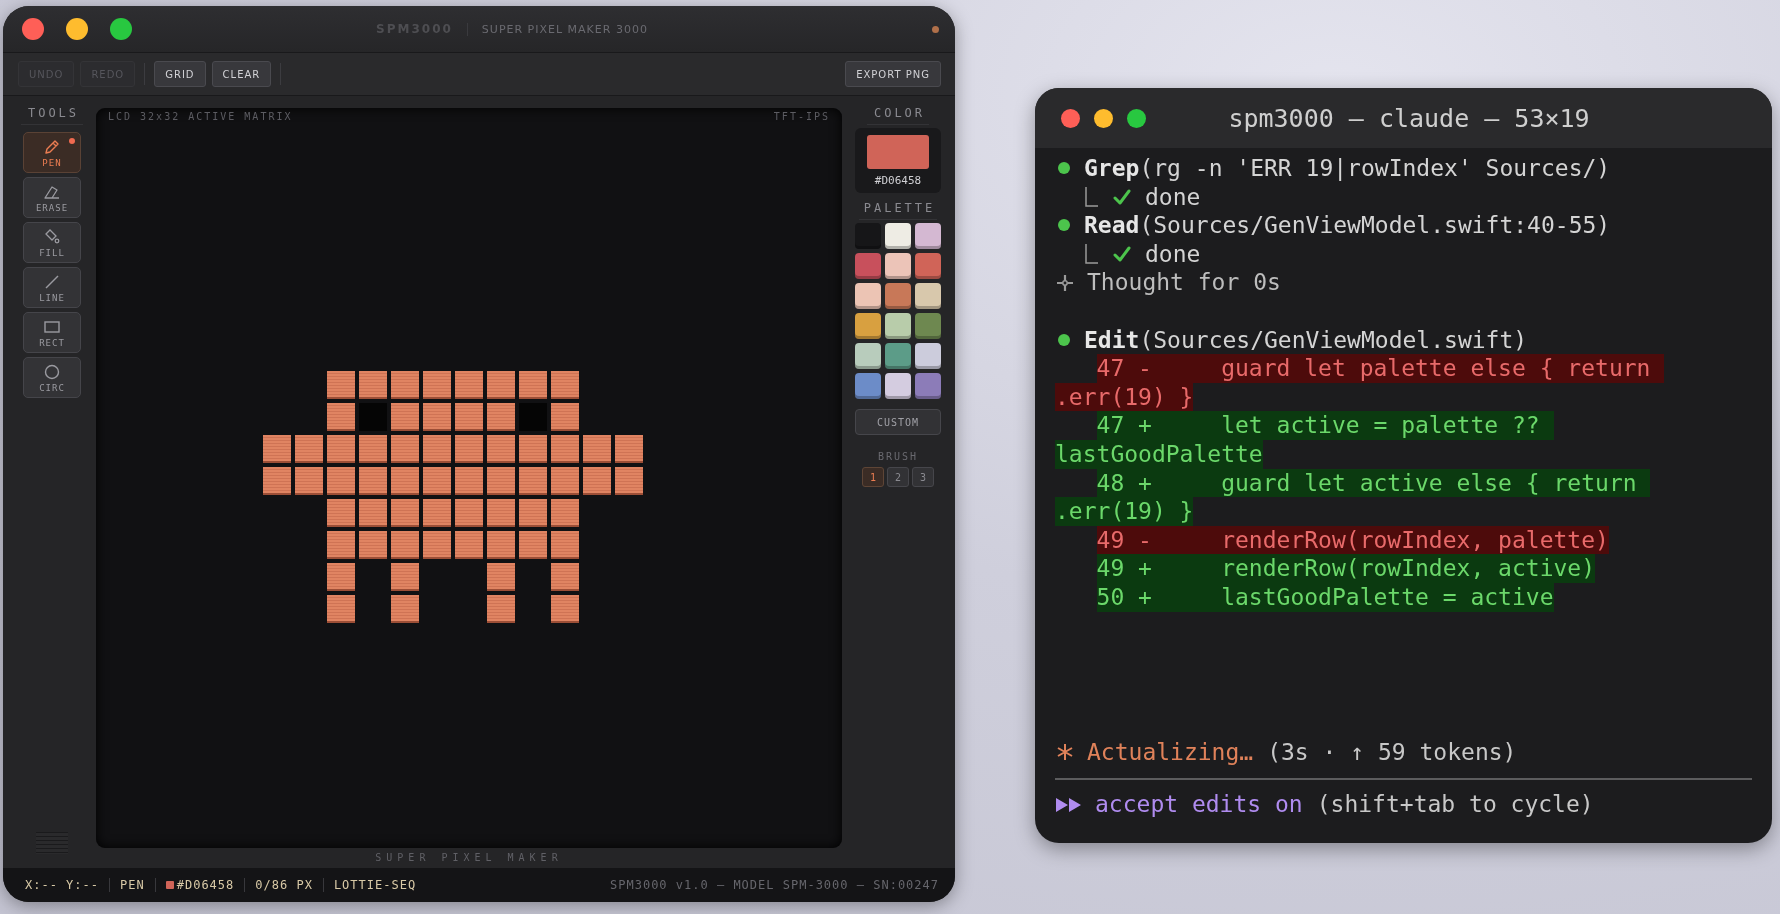 Image resolution: width=1780 pixels, height=914 pixels. I want to click on window-title: spm3000 — claude — 53×19, so click(1409, 118).